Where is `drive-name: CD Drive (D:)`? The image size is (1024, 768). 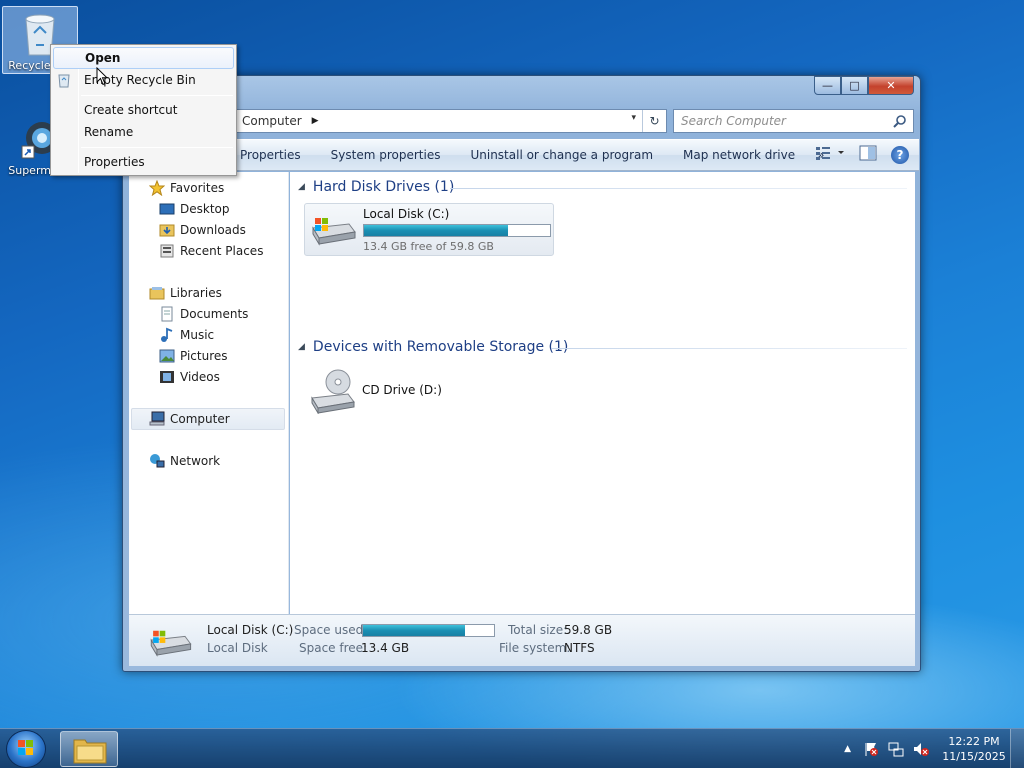 drive-name: CD Drive (D:) is located at coordinates (402, 390).